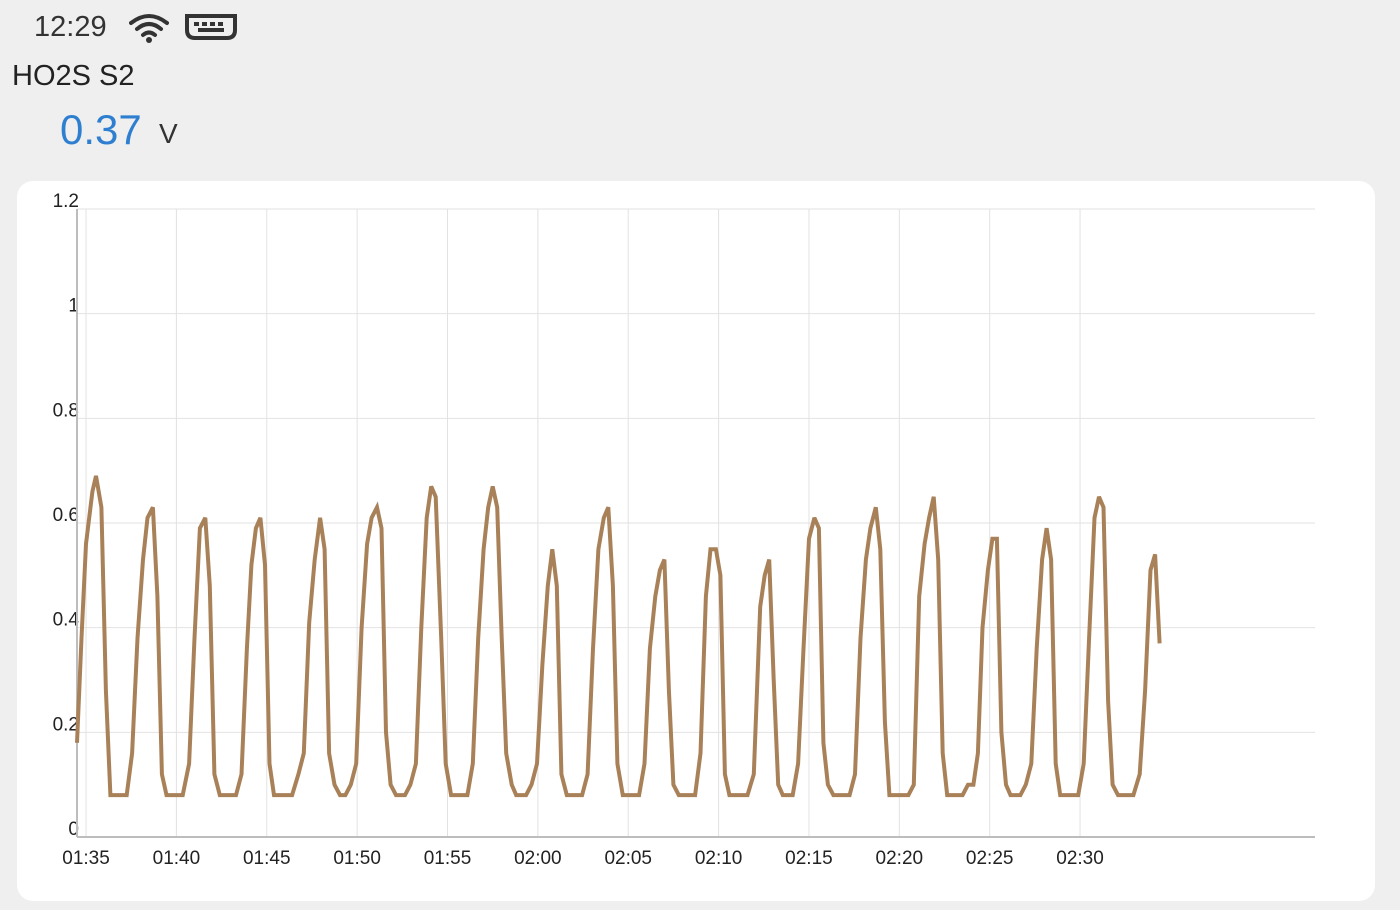  What do you see at coordinates (70, 27) in the screenshot?
I see `status-time: 12:29` at bounding box center [70, 27].